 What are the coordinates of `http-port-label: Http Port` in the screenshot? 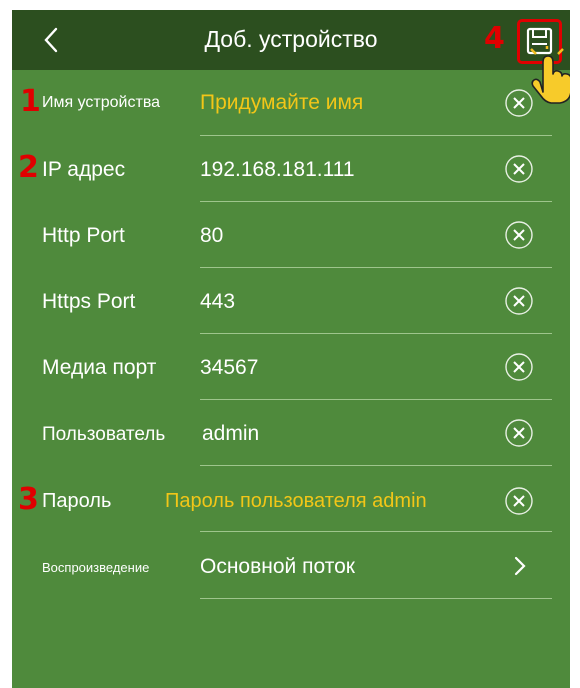 It's located at (83, 235).